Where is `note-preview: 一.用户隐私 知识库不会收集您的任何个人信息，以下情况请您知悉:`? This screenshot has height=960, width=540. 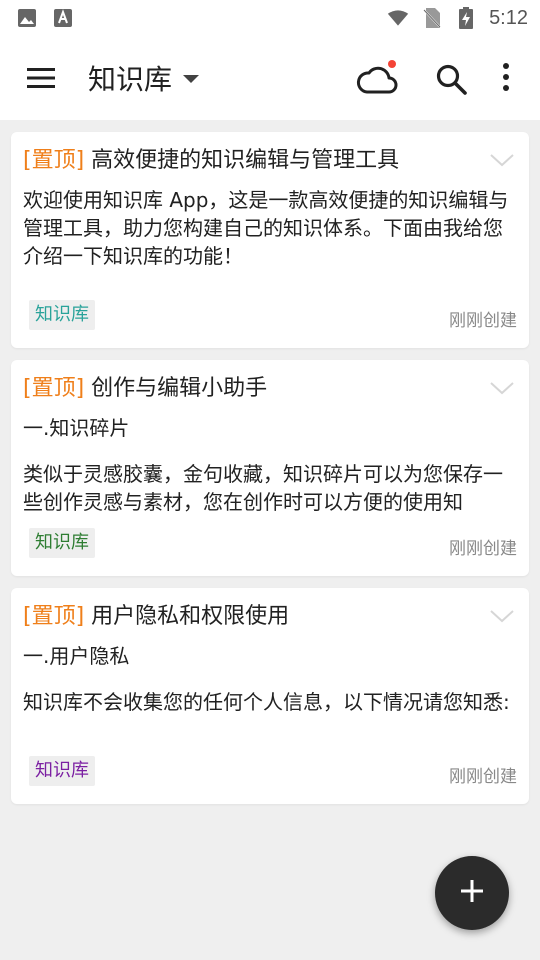 note-preview: 一.用户隐私 知识库不会收集您的任何个人信息，以下情况请您知悉: is located at coordinates (270, 679).